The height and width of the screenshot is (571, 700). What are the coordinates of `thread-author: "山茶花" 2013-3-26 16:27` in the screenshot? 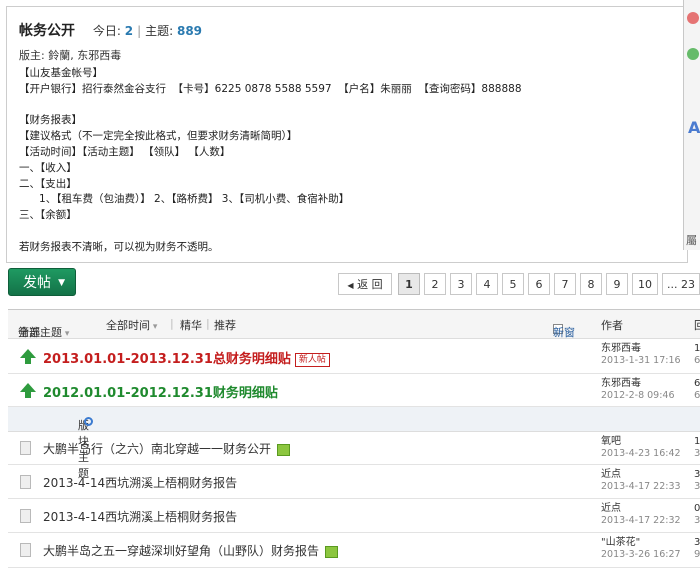 It's located at (641, 548).